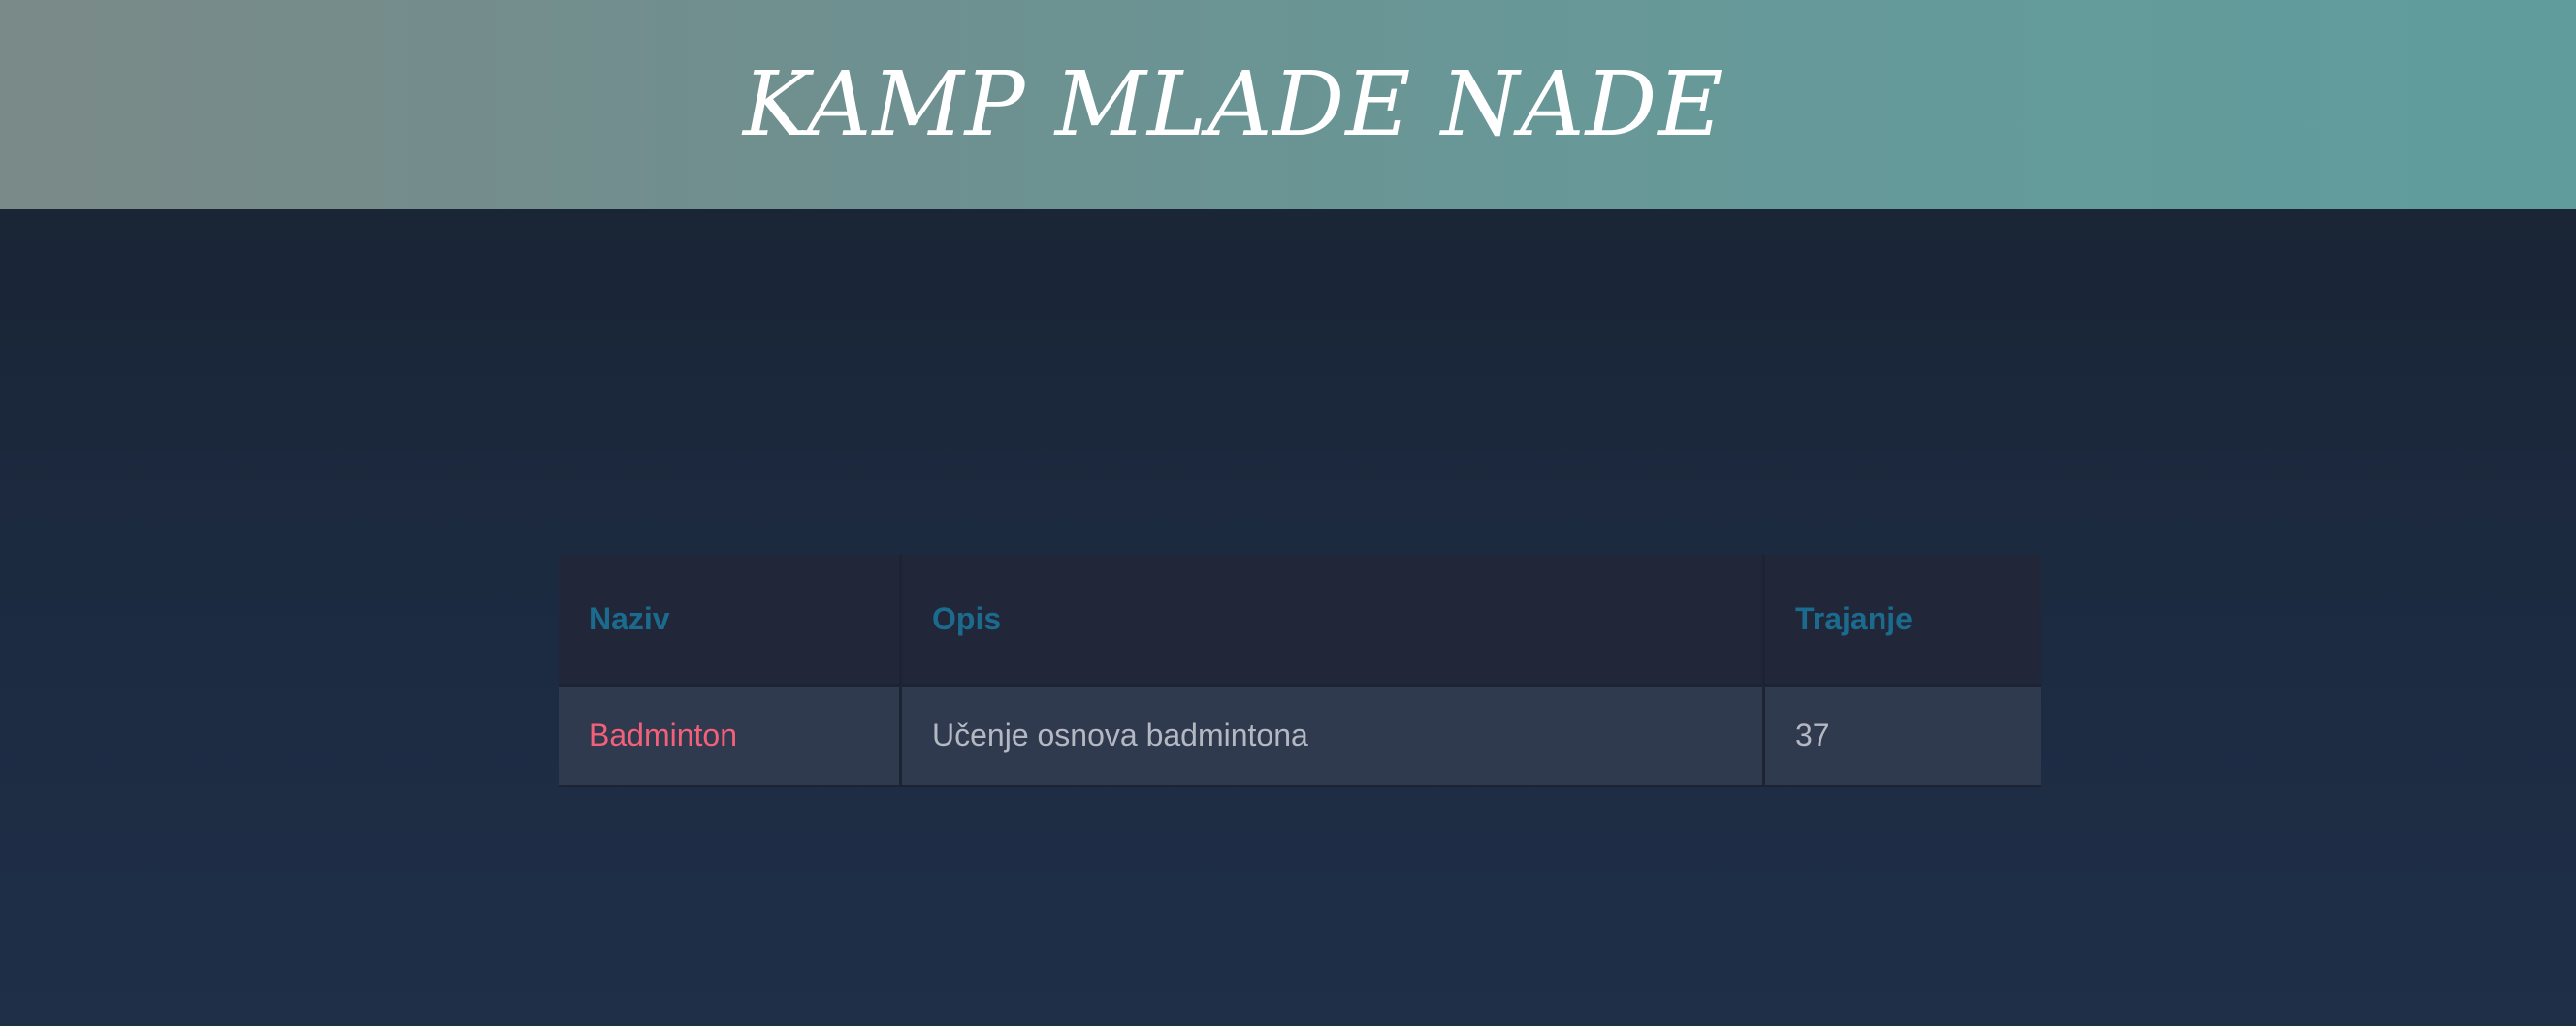 The width and height of the screenshot is (2576, 1026). I want to click on cell-trajanje: 37, so click(1903, 737).